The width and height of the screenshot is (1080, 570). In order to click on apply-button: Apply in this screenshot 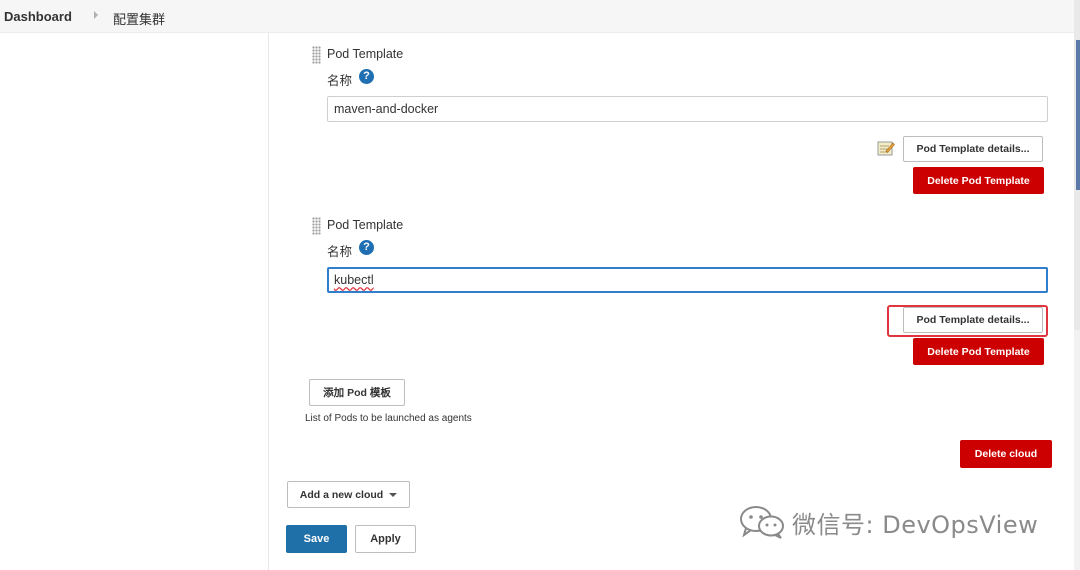, I will do `click(385, 539)`.